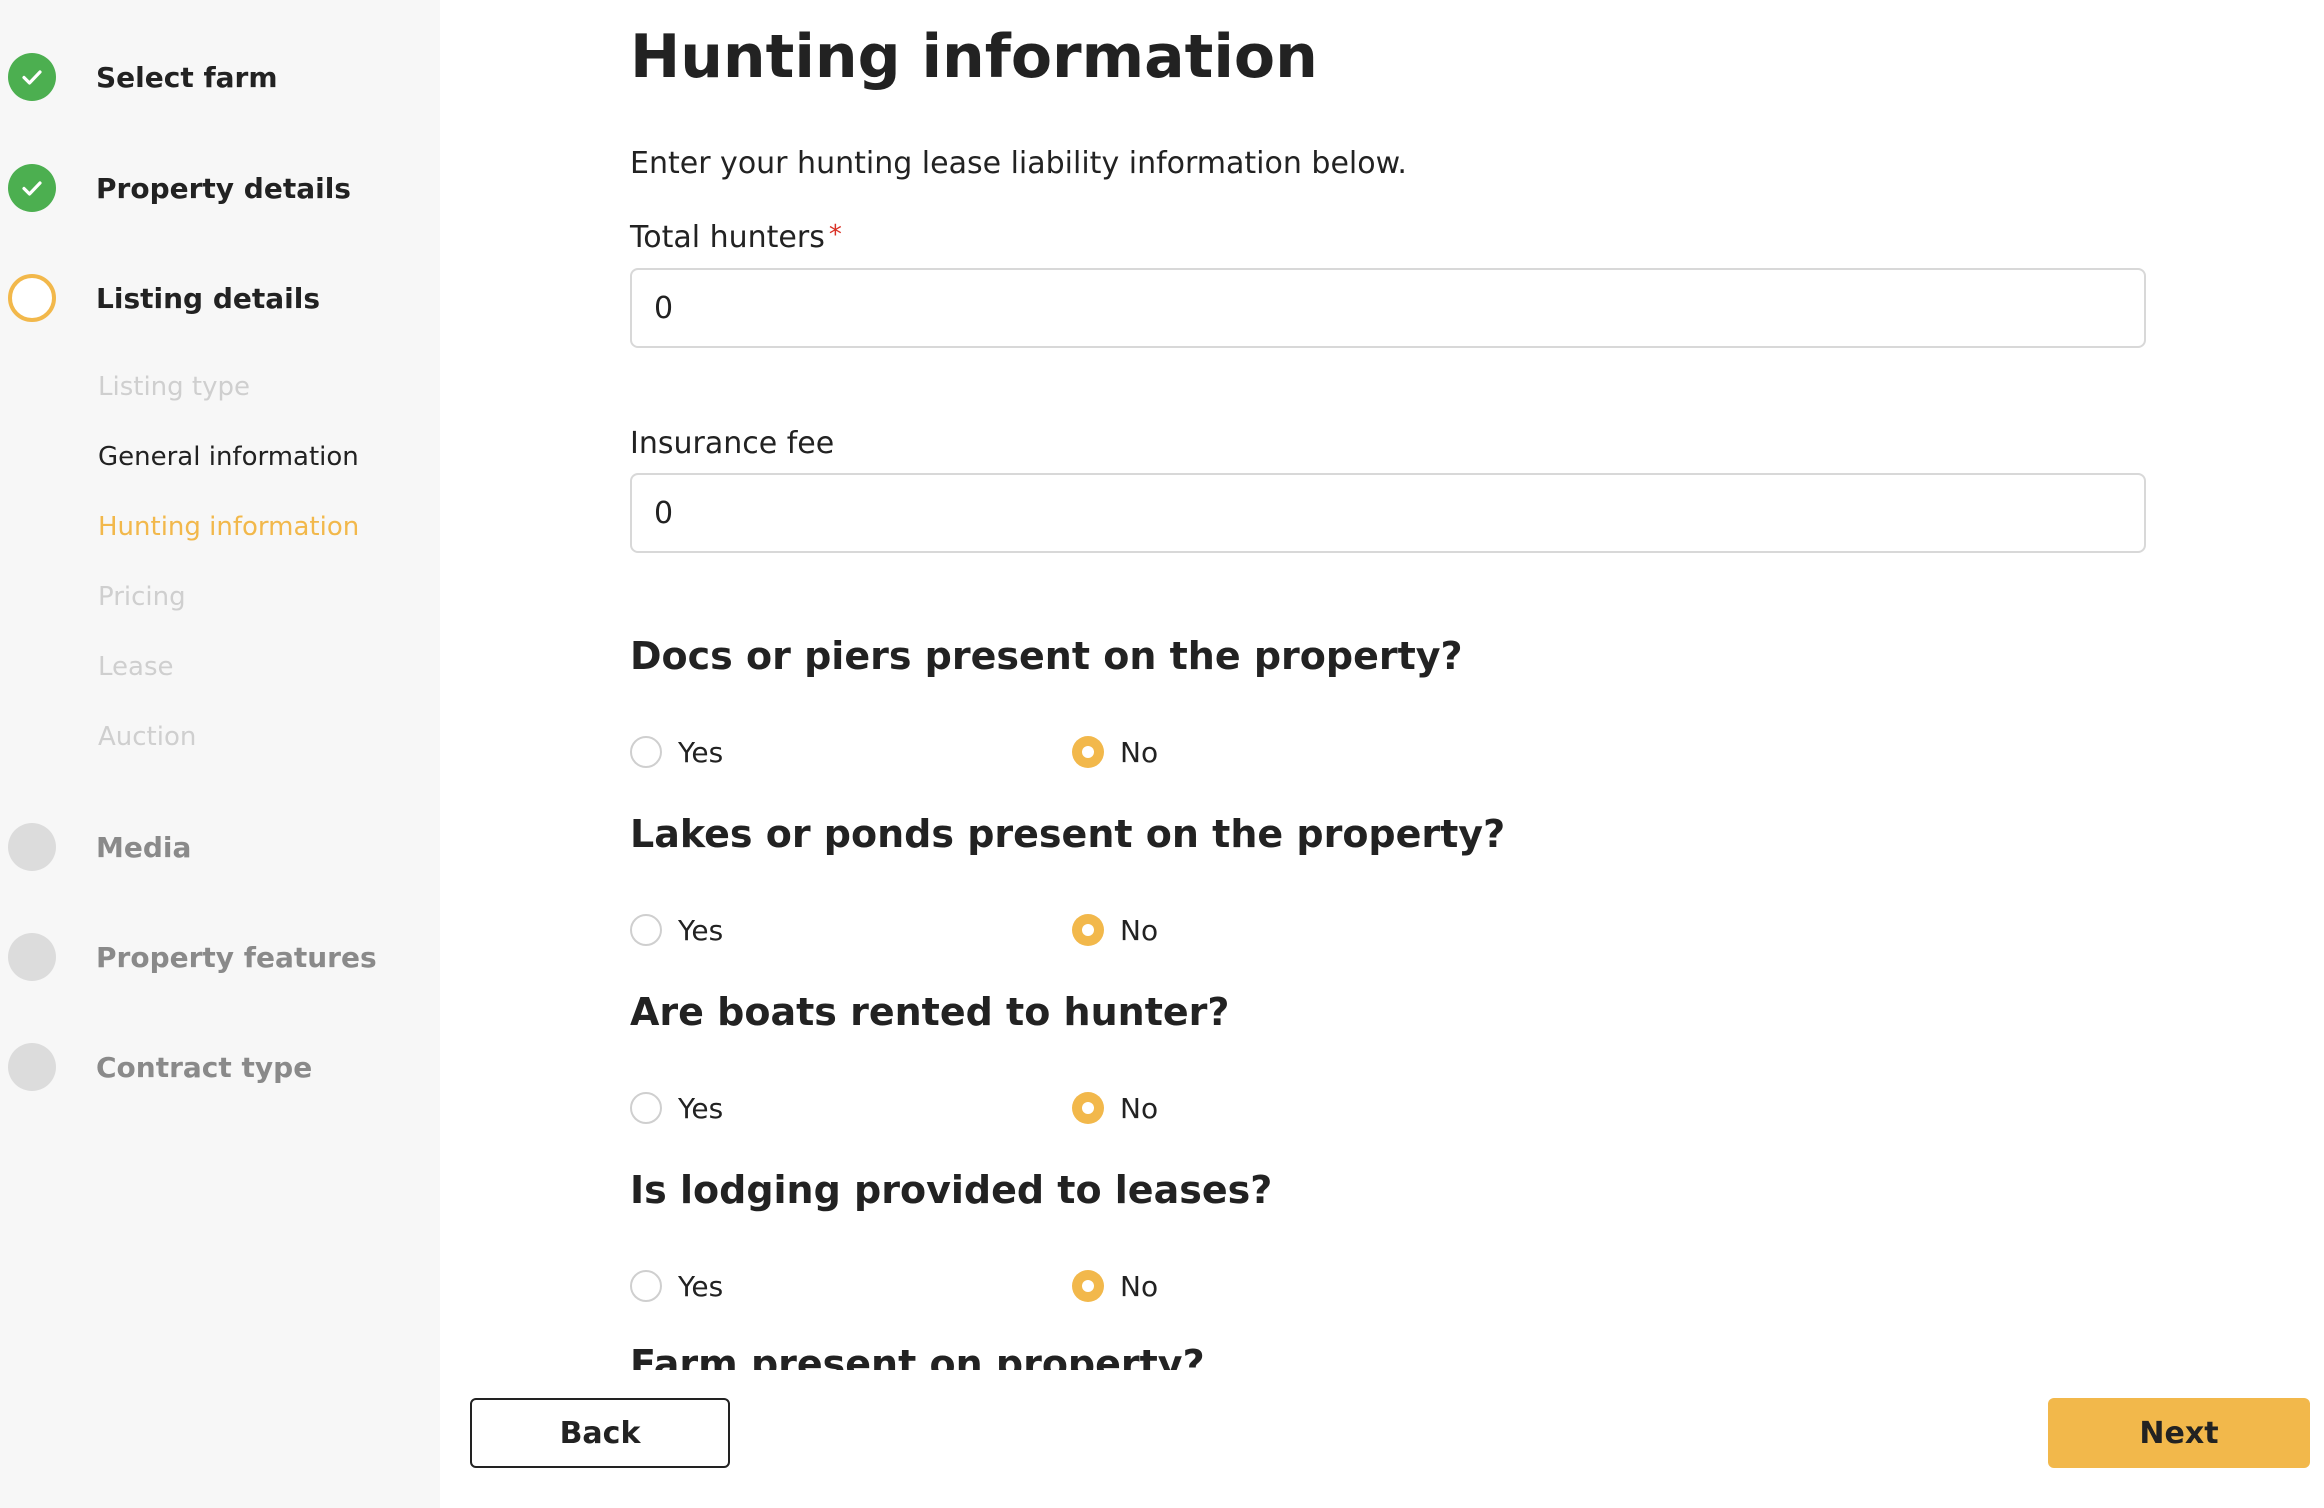 This screenshot has height=1508, width=2324. What do you see at coordinates (228, 457) in the screenshot?
I see `substep-general-information: General information` at bounding box center [228, 457].